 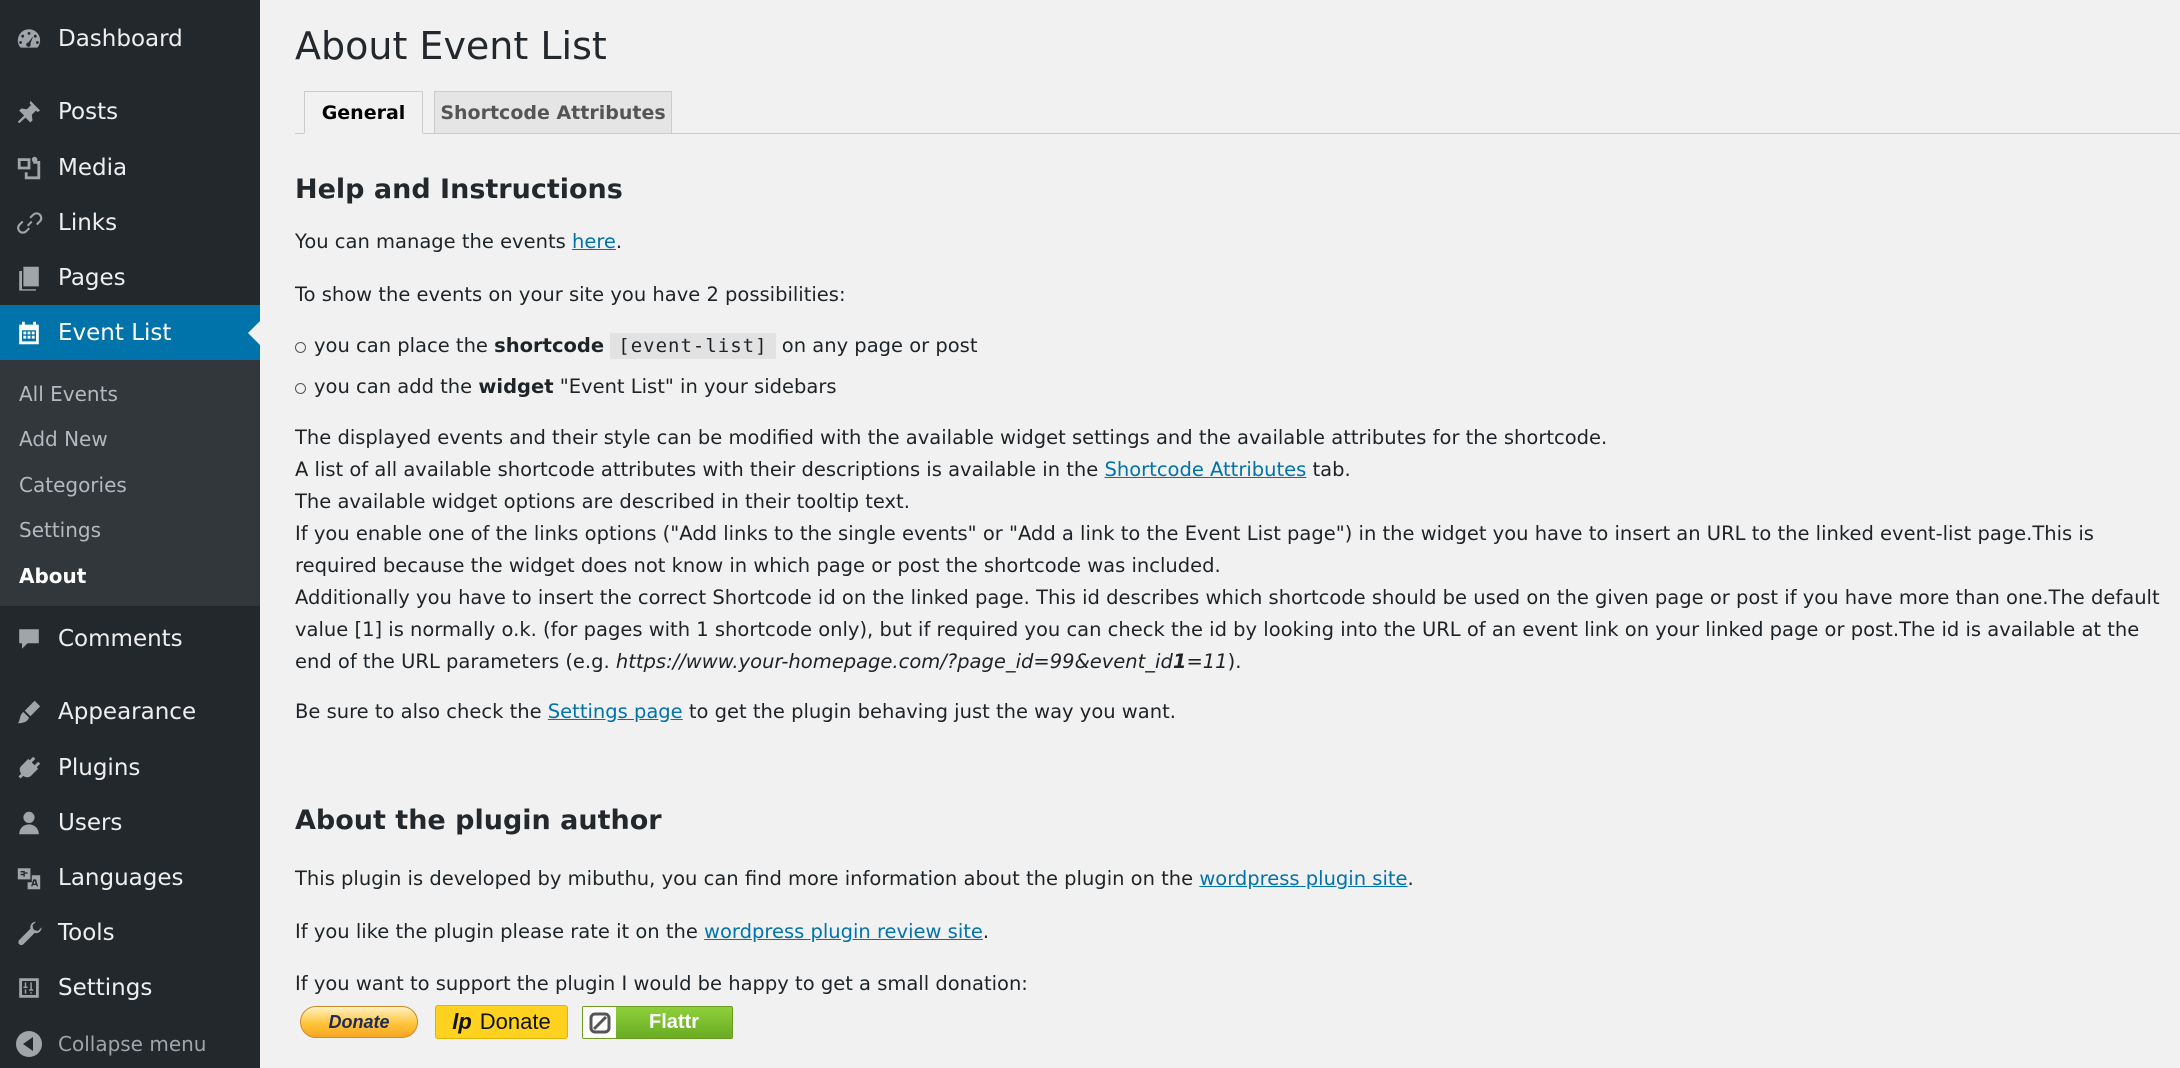 What do you see at coordinates (86, 932) in the screenshot?
I see `menu-item-label: Tools` at bounding box center [86, 932].